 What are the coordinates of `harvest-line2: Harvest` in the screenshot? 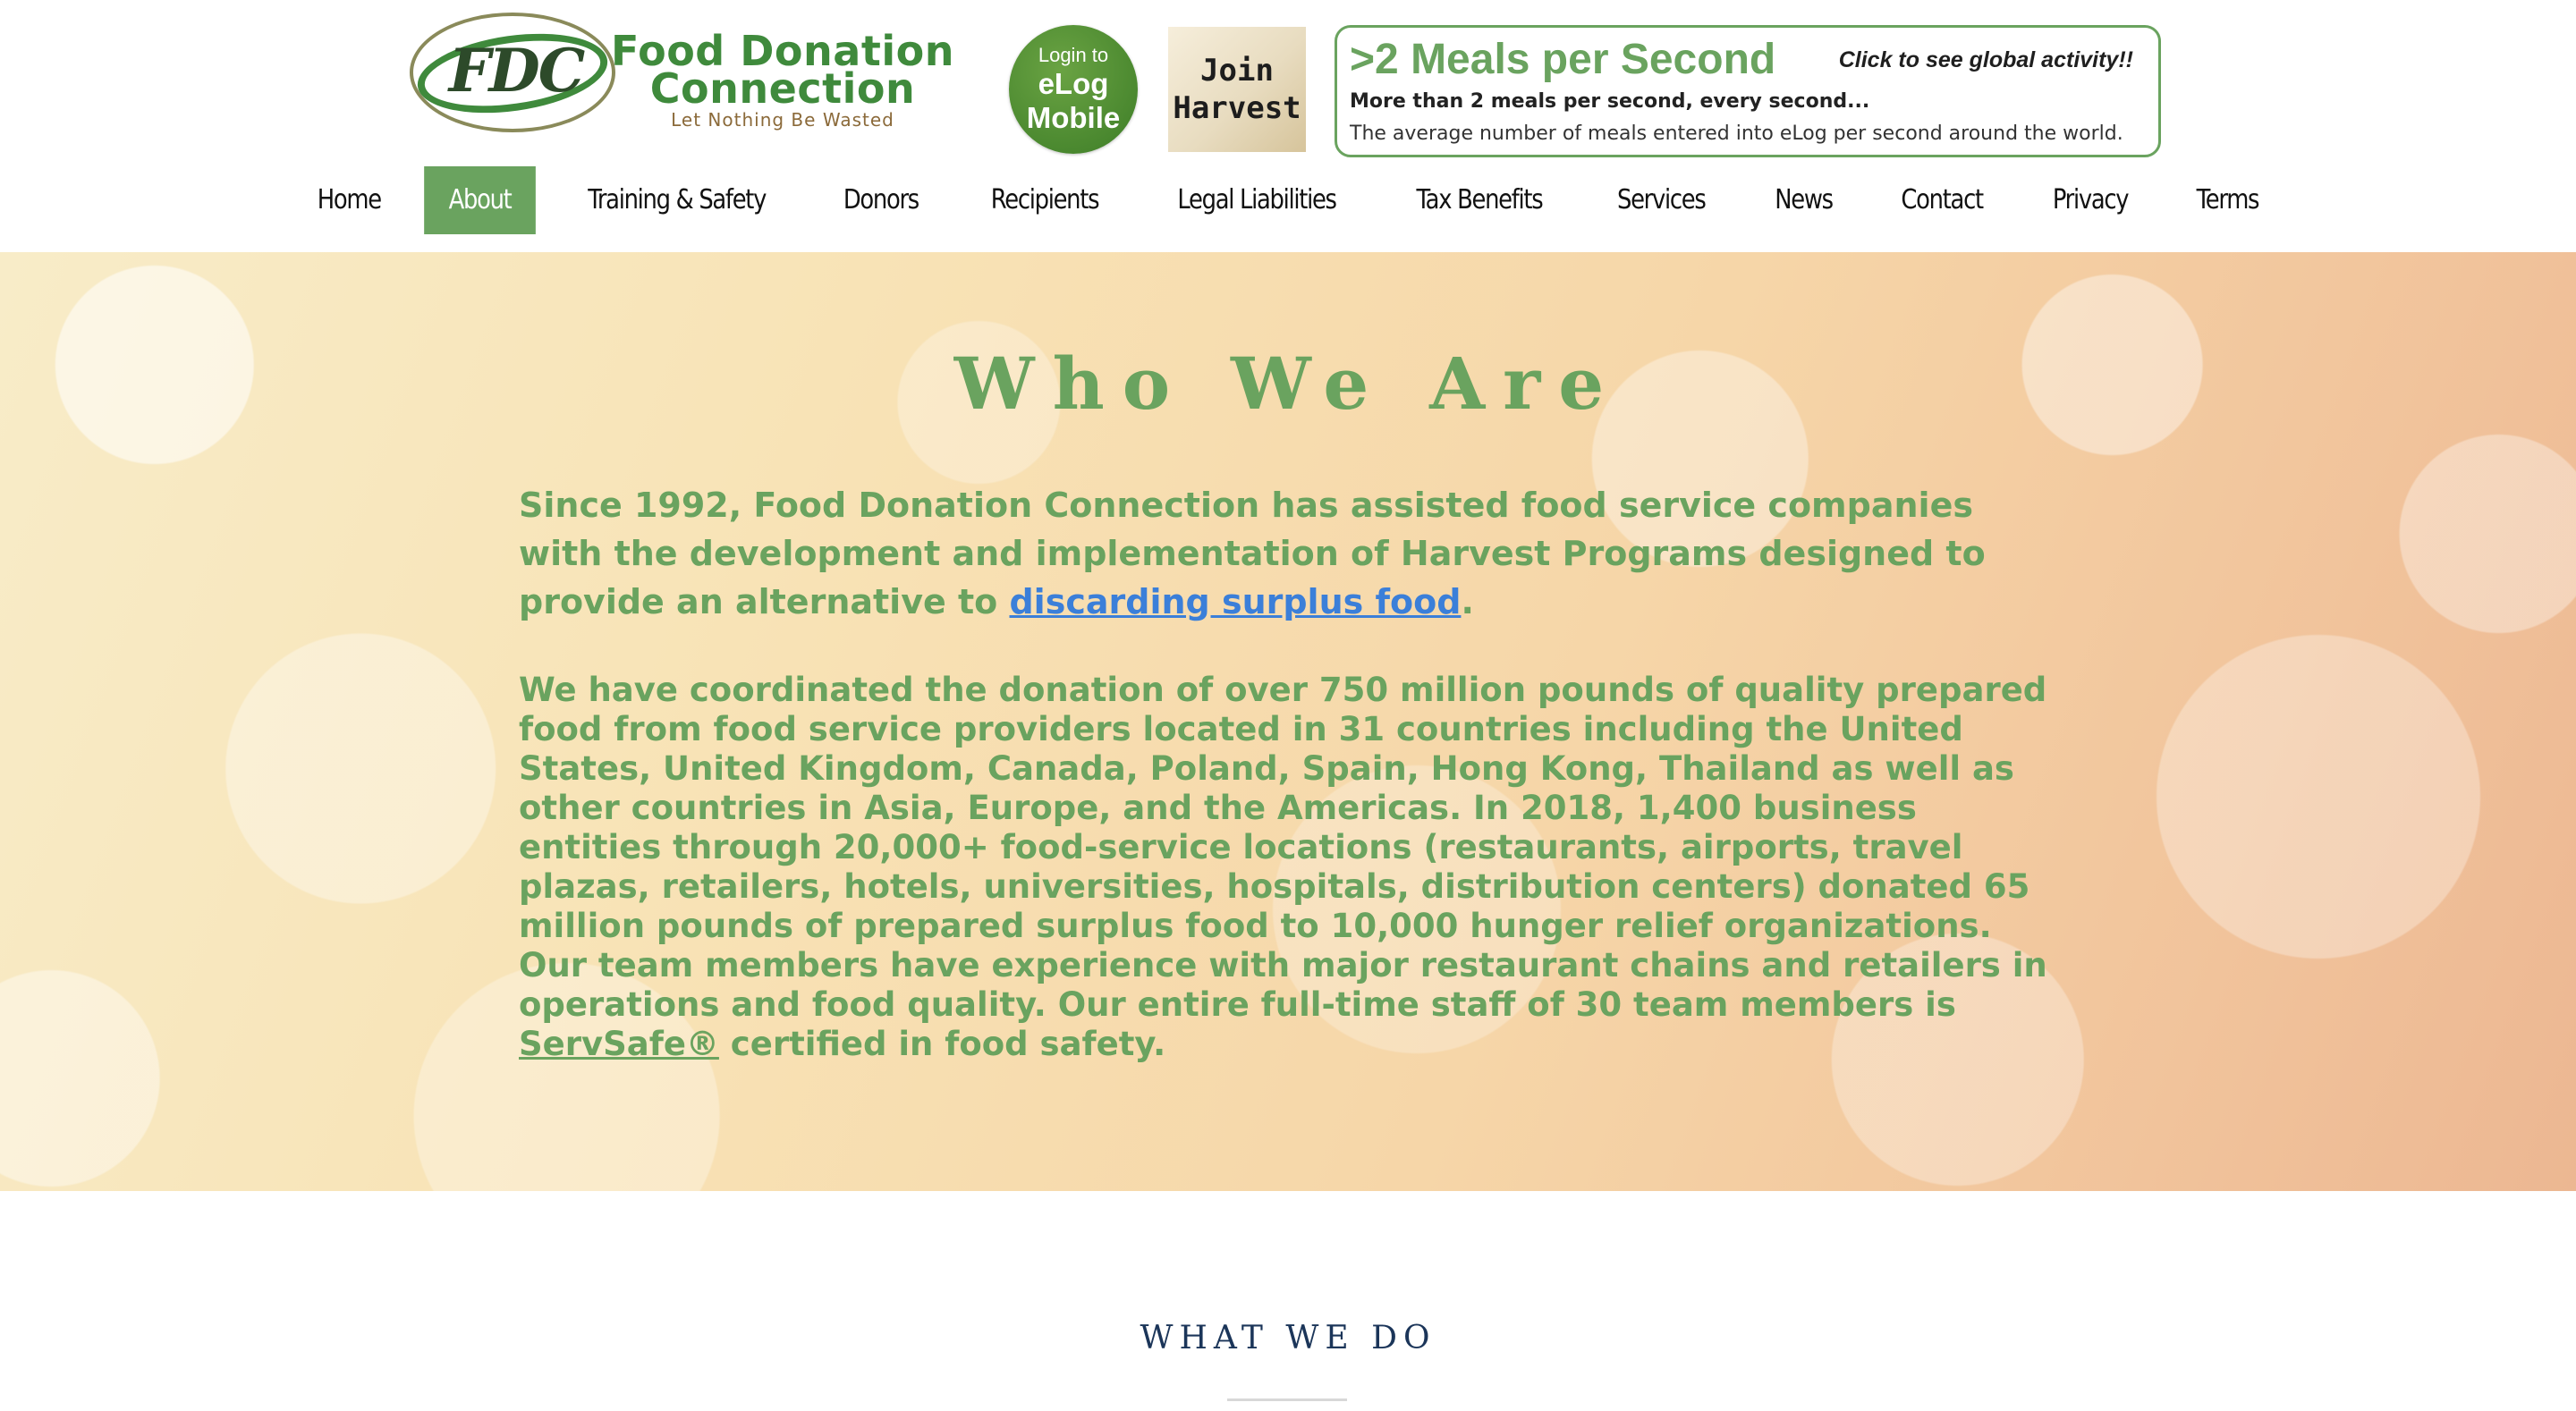 It's located at (1237, 108).